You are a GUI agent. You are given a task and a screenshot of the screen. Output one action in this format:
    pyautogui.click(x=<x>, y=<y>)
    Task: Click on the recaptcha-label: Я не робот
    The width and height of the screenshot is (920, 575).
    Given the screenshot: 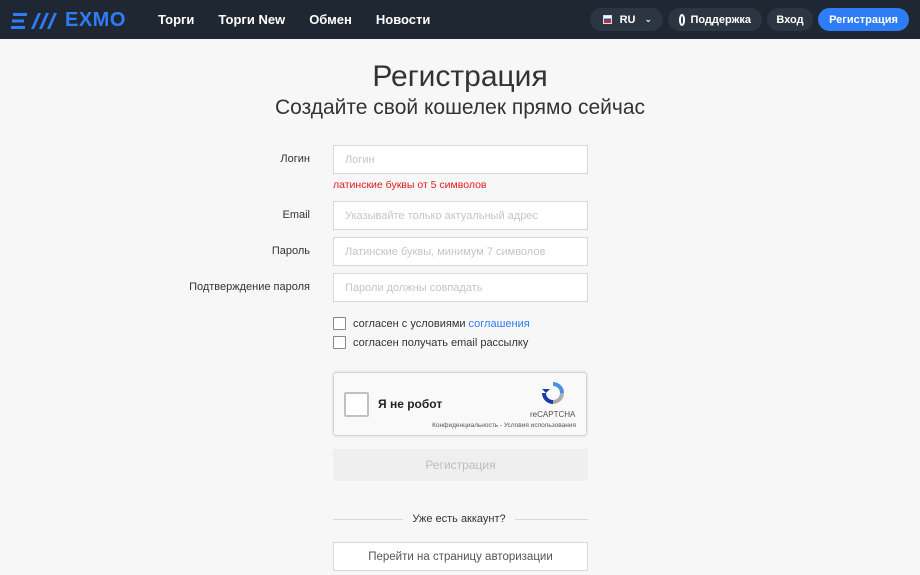 What is the action you would take?
    pyautogui.click(x=410, y=404)
    